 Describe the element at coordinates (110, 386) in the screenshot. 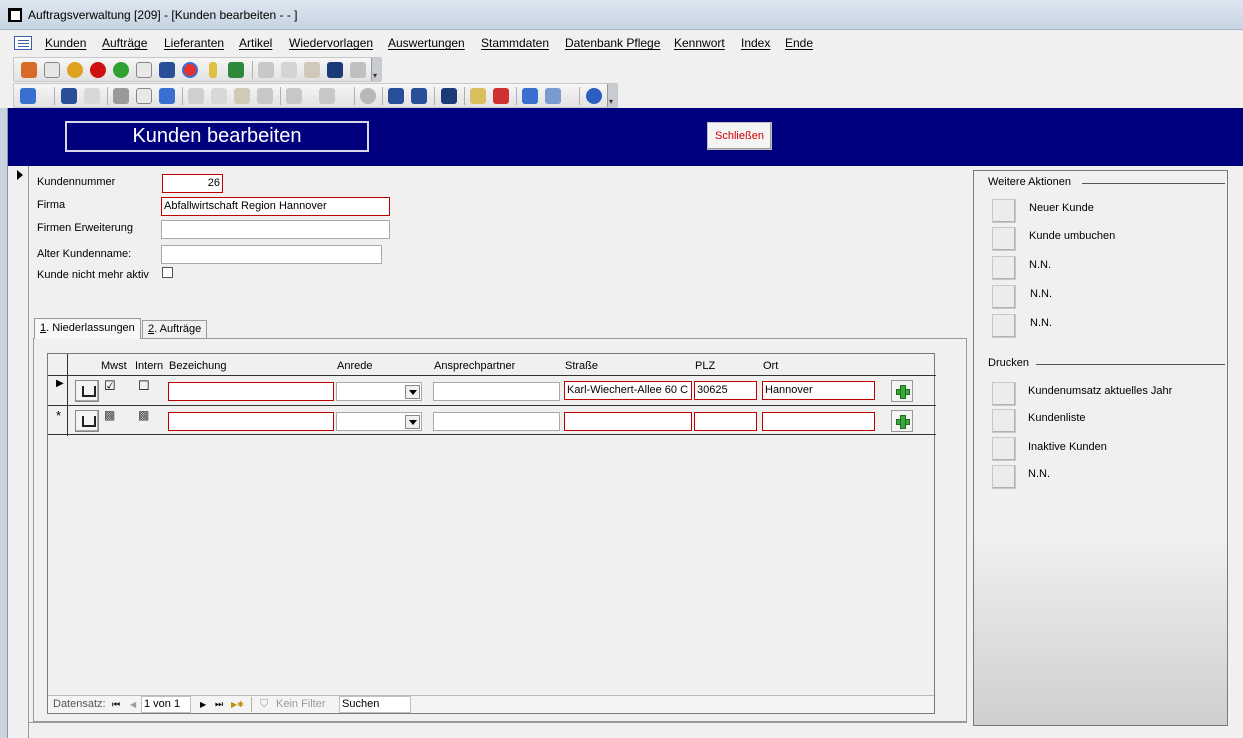

I see `mwst-checkbox: ☑` at that location.